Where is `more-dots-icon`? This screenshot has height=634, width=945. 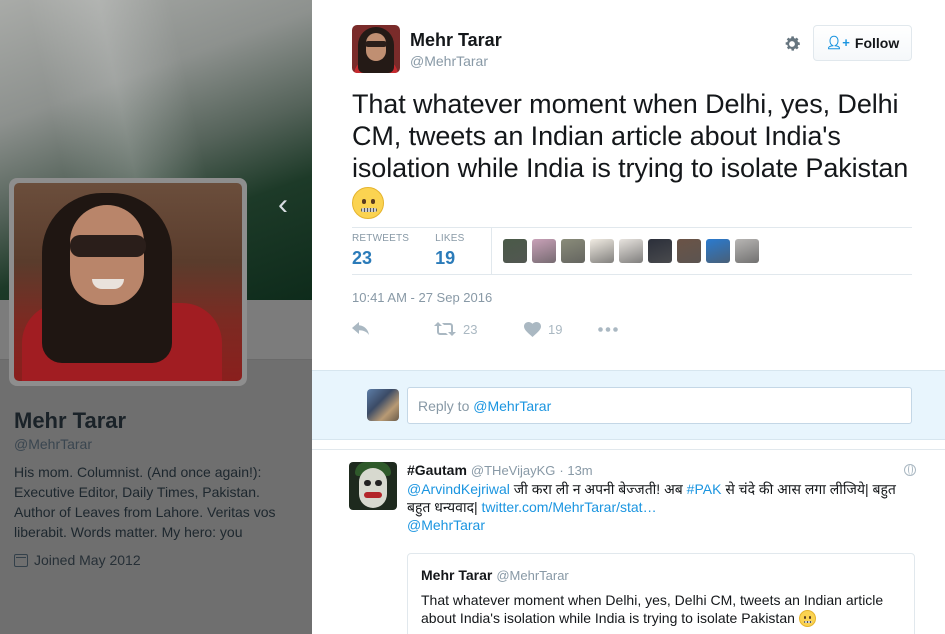 more-dots-icon is located at coordinates (608, 329).